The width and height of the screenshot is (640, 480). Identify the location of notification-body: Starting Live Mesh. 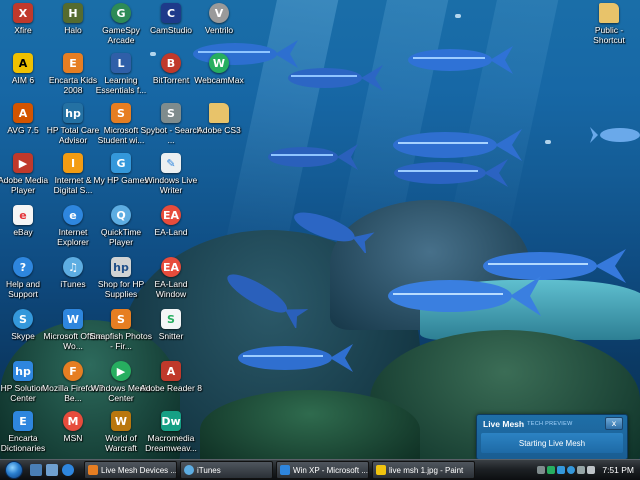
(552, 443).